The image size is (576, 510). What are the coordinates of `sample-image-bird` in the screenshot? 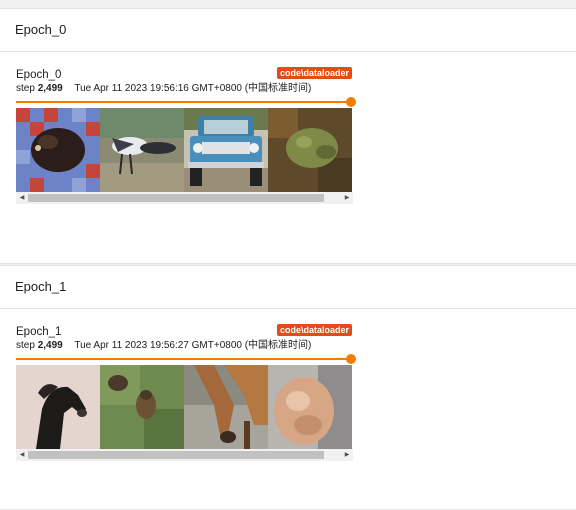 It's located at (142, 150).